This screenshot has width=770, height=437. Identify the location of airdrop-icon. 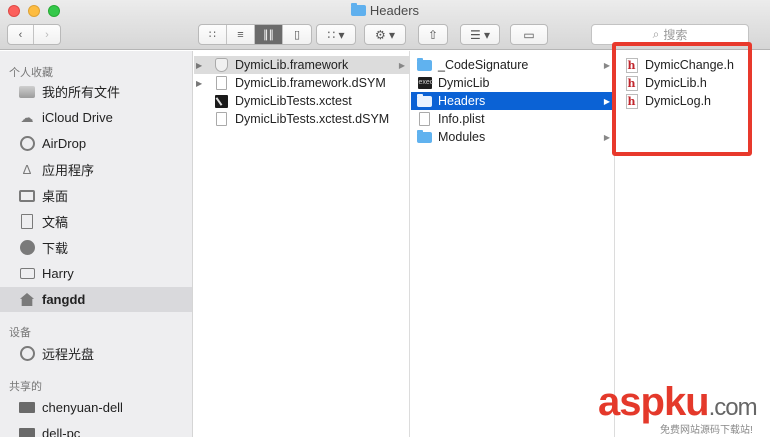
(27, 144).